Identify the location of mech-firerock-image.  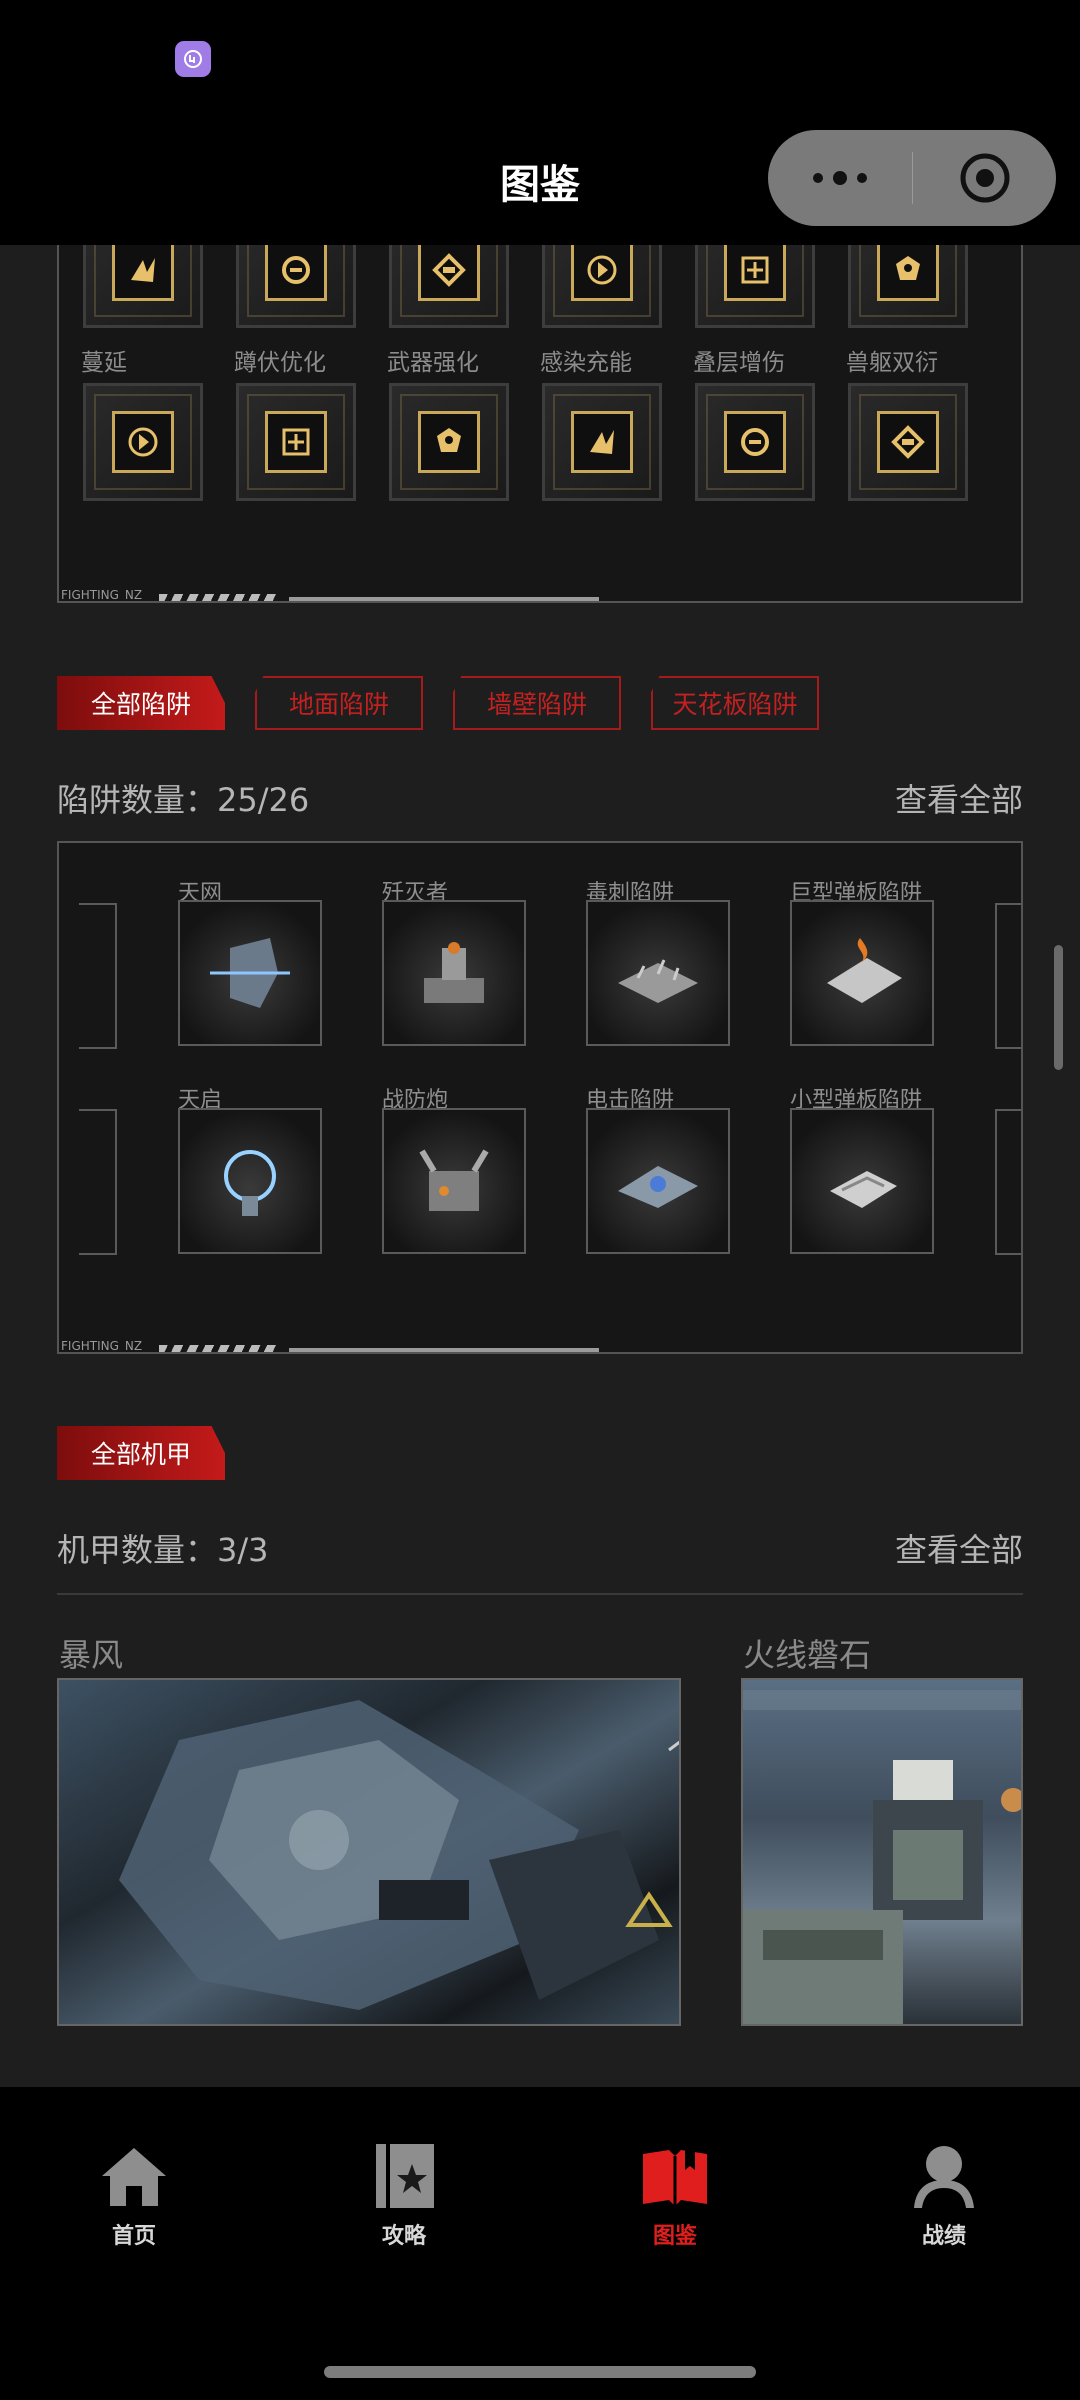
(882, 1857).